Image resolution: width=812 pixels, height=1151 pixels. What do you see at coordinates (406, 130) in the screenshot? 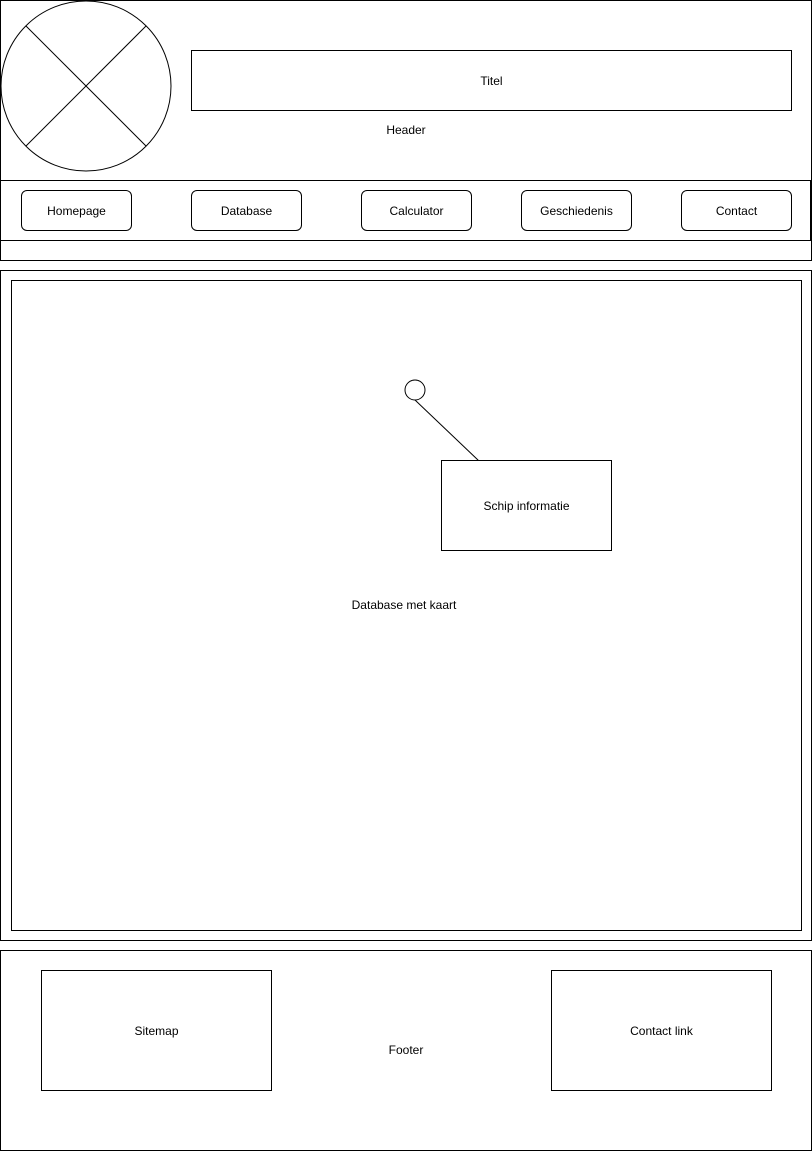
I see `header-label: Header` at bounding box center [406, 130].